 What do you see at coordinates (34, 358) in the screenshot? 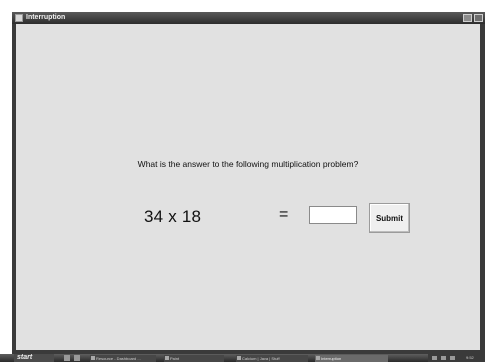
I see `start-button: start` at bounding box center [34, 358].